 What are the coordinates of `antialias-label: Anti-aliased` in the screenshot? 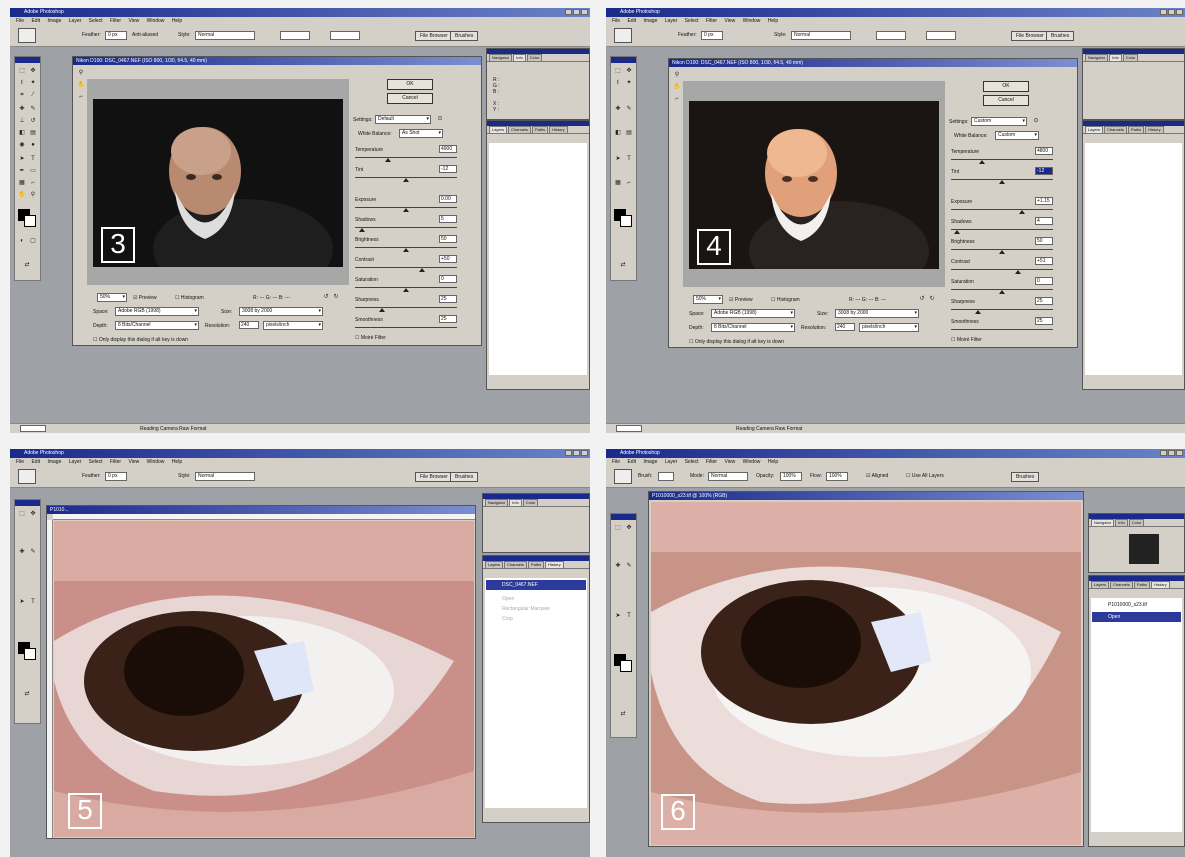 It's located at (145, 35).